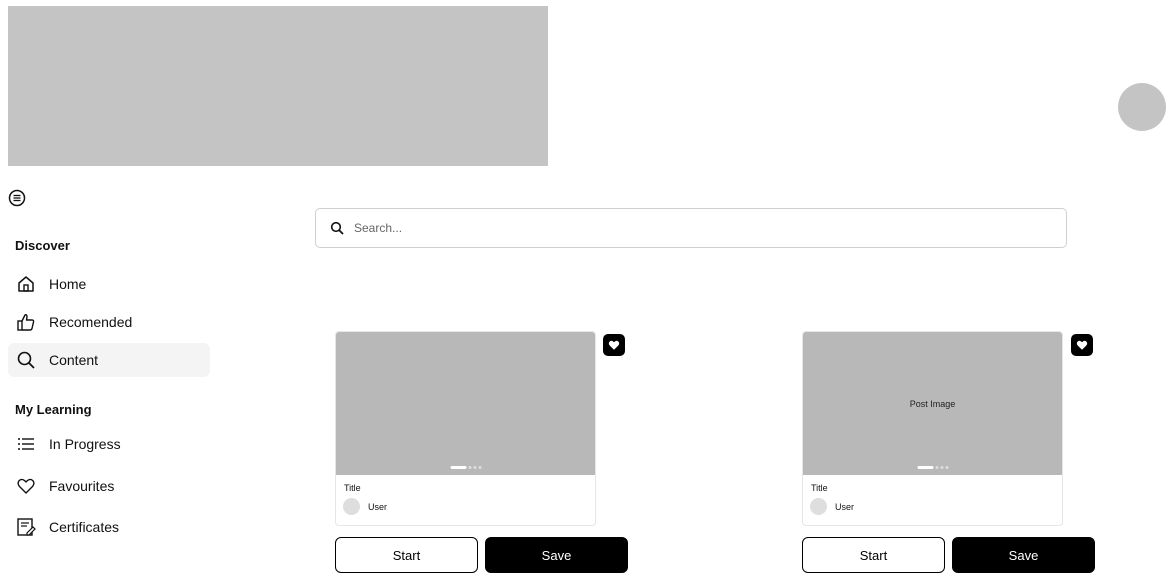 Image resolution: width=1166 pixels, height=574 pixels. I want to click on content-card: Post Image Title User, so click(932, 428).